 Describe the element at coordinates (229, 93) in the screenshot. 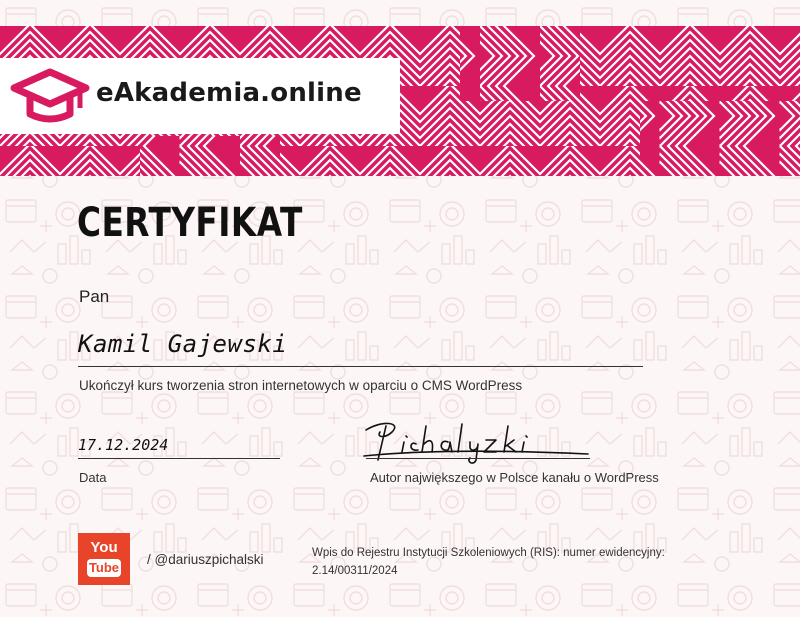

I see `logo-text: eAkademia.online` at that location.